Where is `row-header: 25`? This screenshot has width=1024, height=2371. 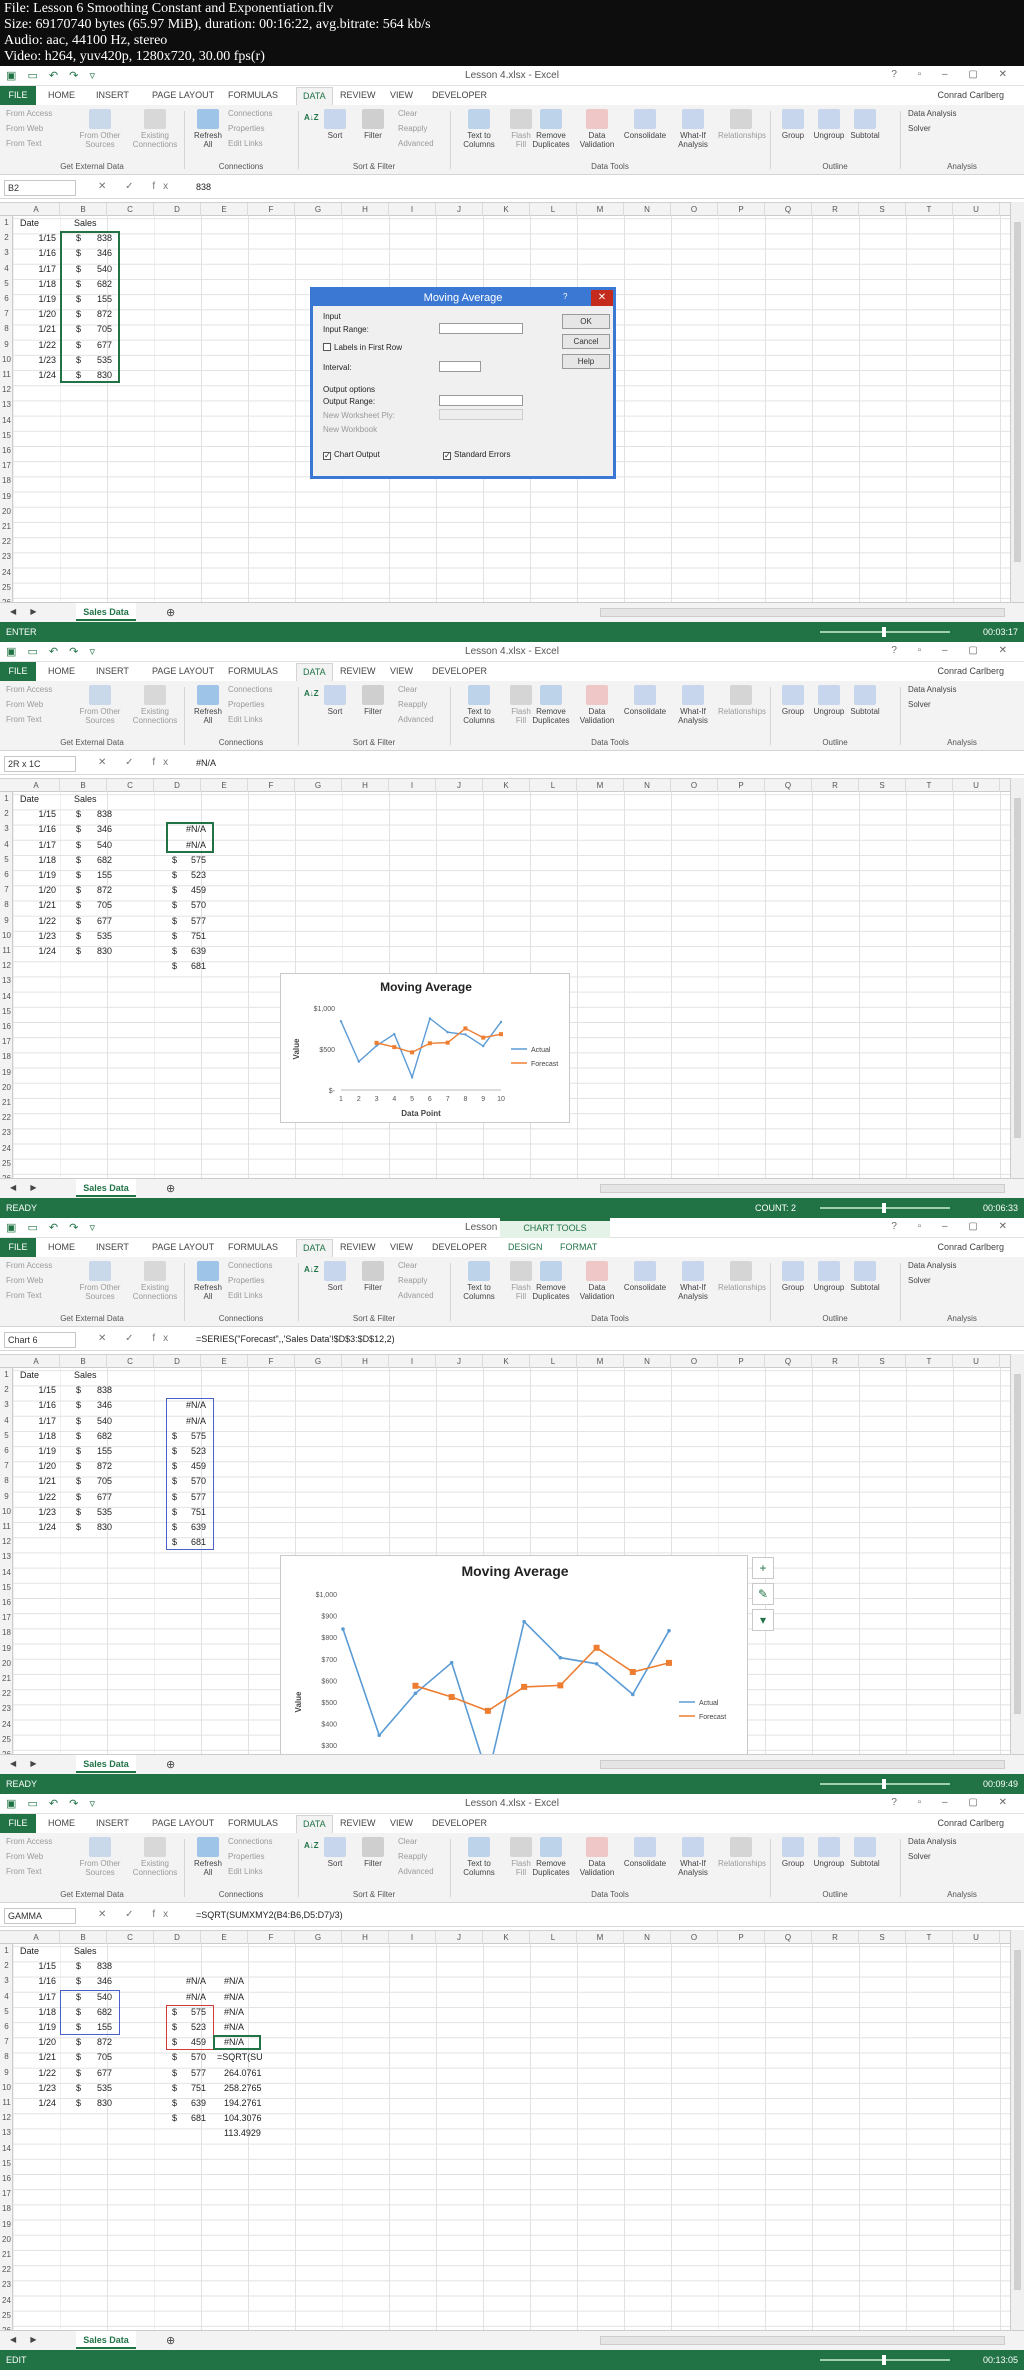 row-header: 25 is located at coordinates (6, 1163).